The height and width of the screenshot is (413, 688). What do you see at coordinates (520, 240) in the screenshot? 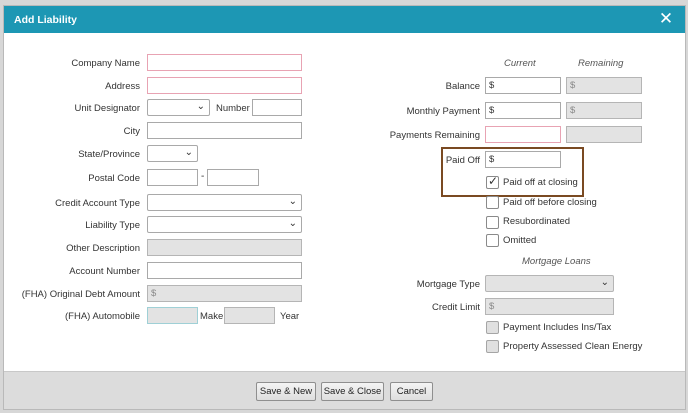
I see `omitted-label: Omitted` at bounding box center [520, 240].